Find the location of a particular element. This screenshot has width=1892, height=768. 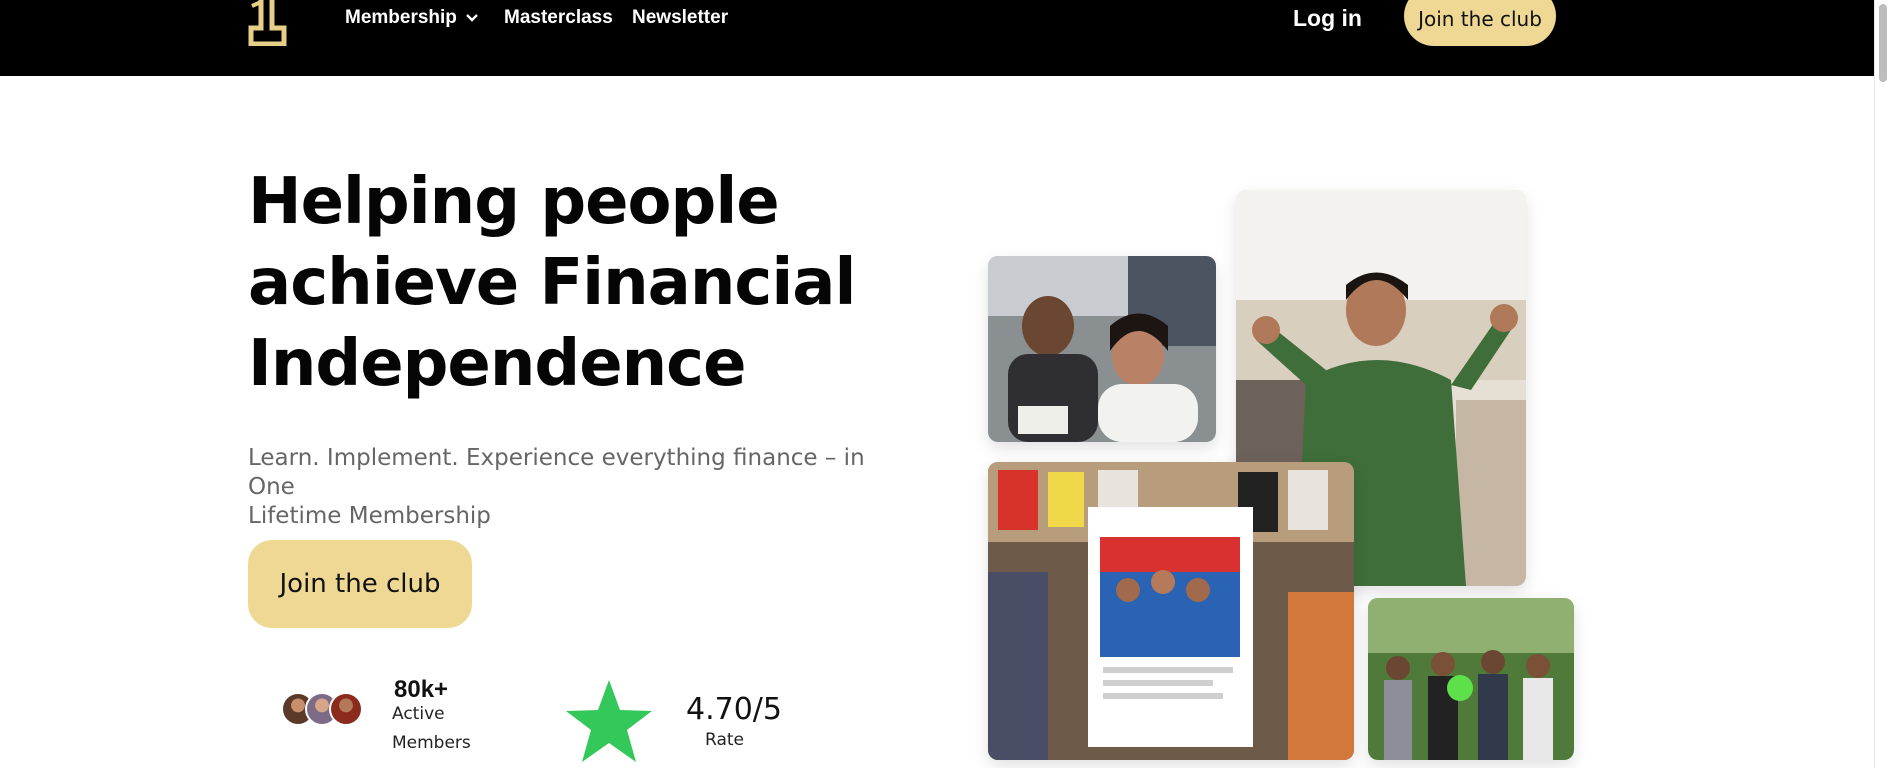

hero-title-line: Helping people is located at coordinates (514, 202).